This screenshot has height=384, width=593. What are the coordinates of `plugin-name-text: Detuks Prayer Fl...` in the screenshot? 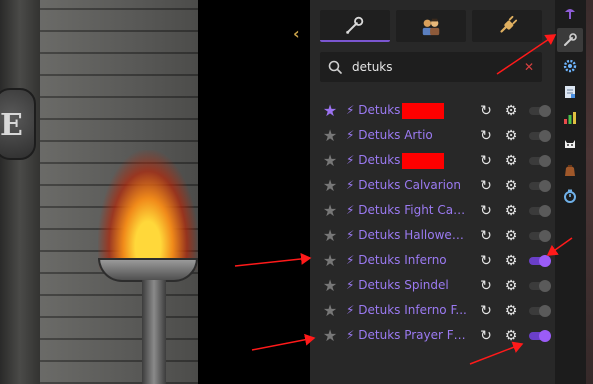 It's located at (413, 335).